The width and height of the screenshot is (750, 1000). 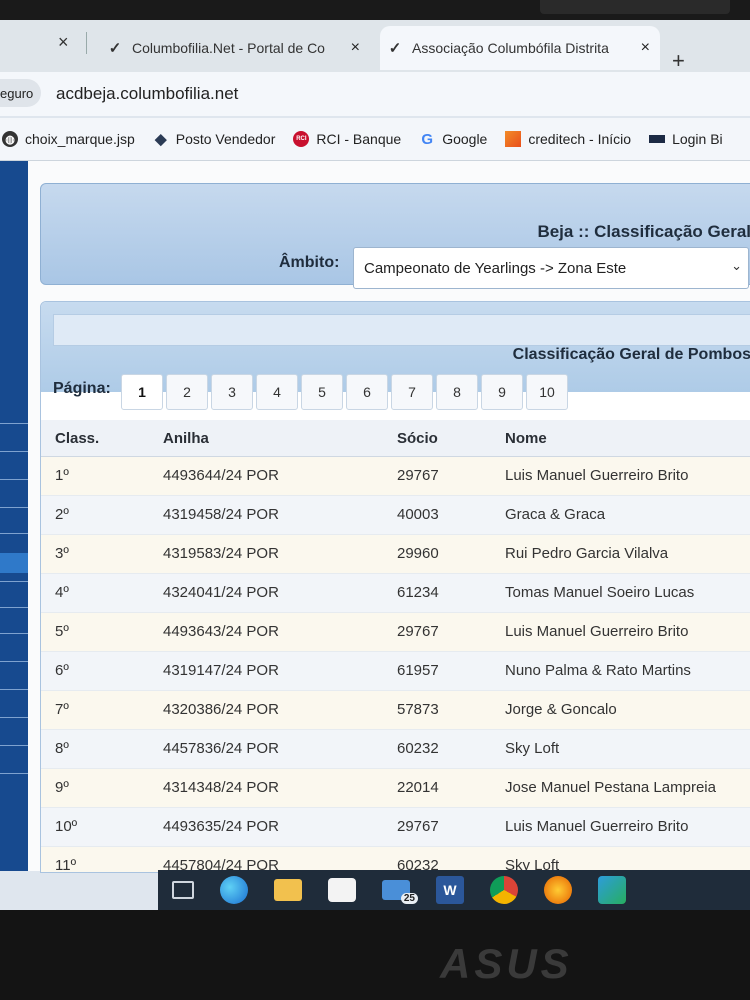 I want to click on photos-icon, so click(x=612, y=890).